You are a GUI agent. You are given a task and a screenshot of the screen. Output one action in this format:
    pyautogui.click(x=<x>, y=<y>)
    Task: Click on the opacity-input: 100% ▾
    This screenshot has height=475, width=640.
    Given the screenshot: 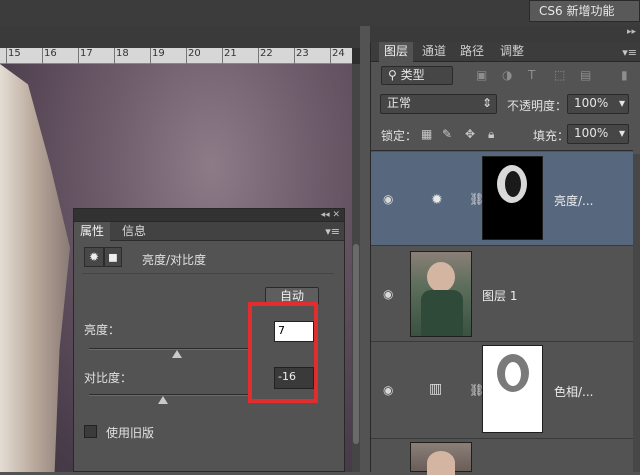 What is the action you would take?
    pyautogui.click(x=598, y=104)
    